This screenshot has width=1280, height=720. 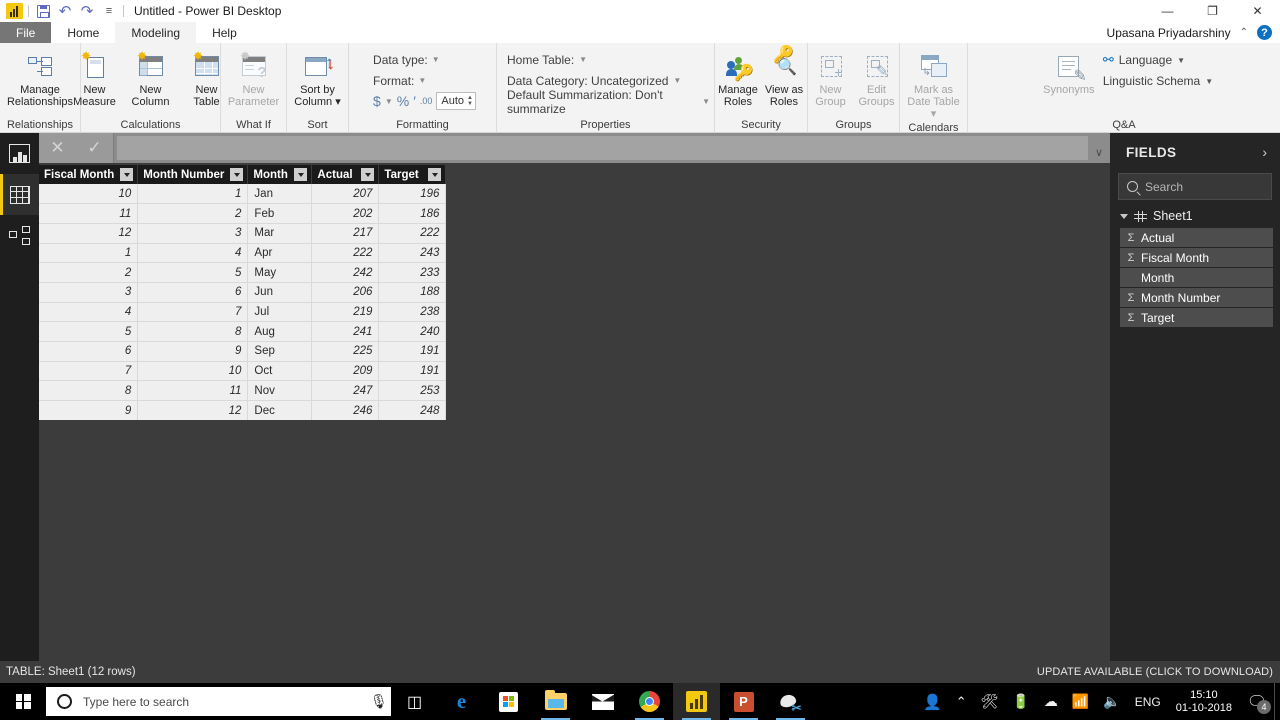 What do you see at coordinates (40, 78) in the screenshot?
I see `manage-relationships-button: Manage Relationships` at bounding box center [40, 78].